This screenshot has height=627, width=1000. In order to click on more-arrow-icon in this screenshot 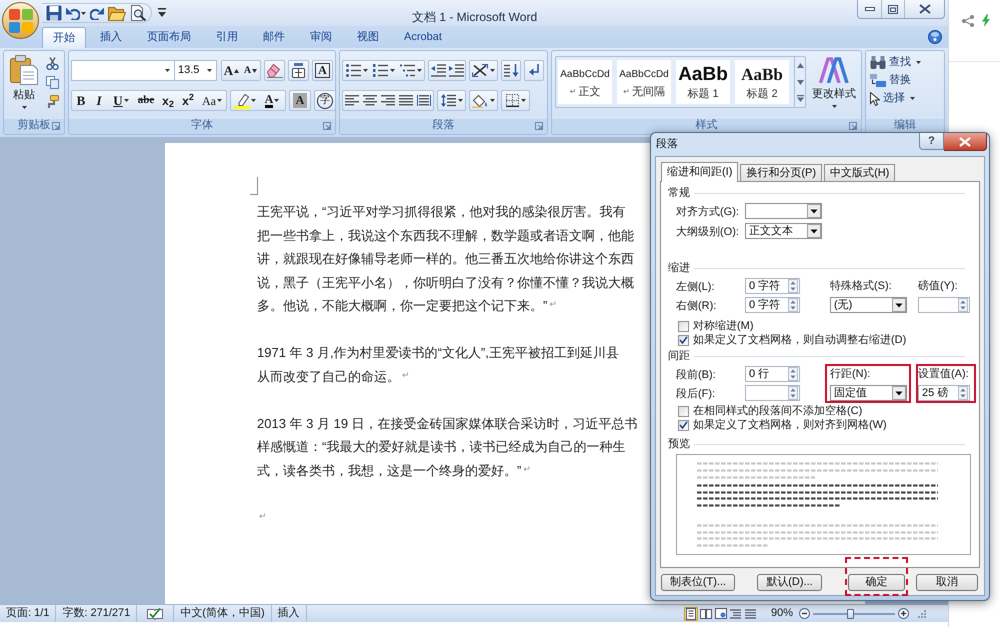, I will do `click(800, 98)`.